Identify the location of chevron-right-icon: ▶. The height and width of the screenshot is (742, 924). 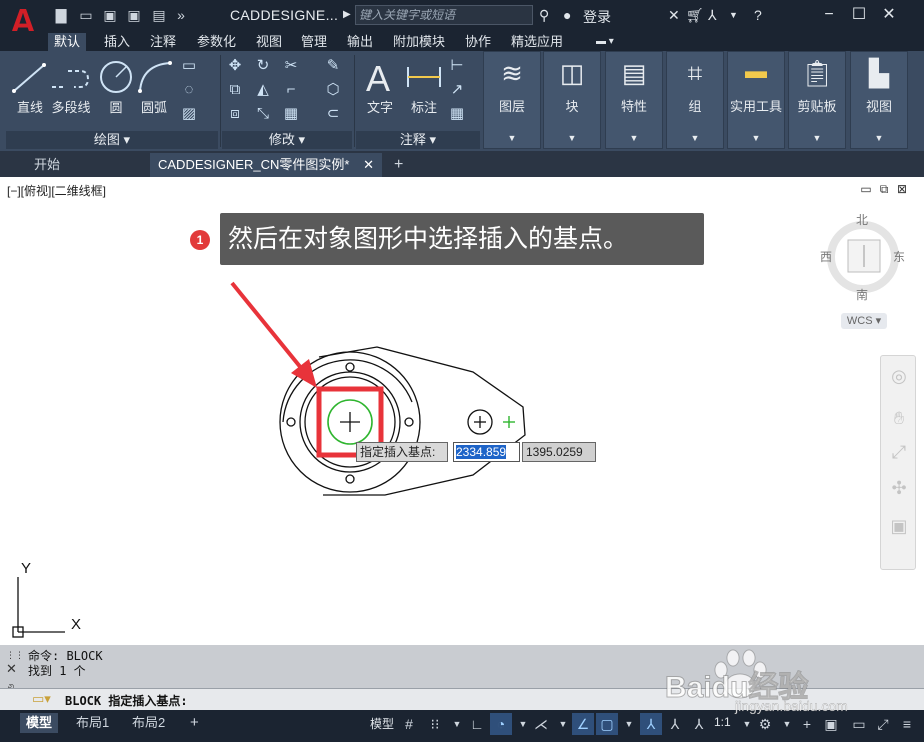
(347, 15).